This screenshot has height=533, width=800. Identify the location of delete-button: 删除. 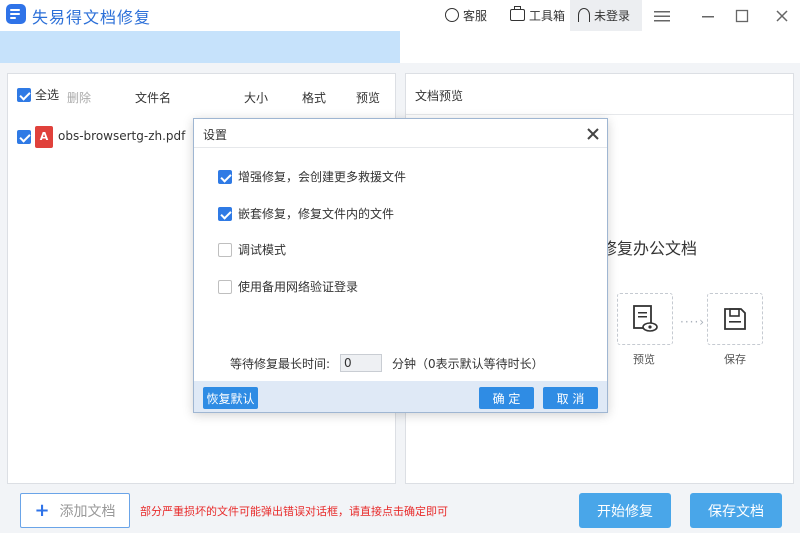
(79, 97).